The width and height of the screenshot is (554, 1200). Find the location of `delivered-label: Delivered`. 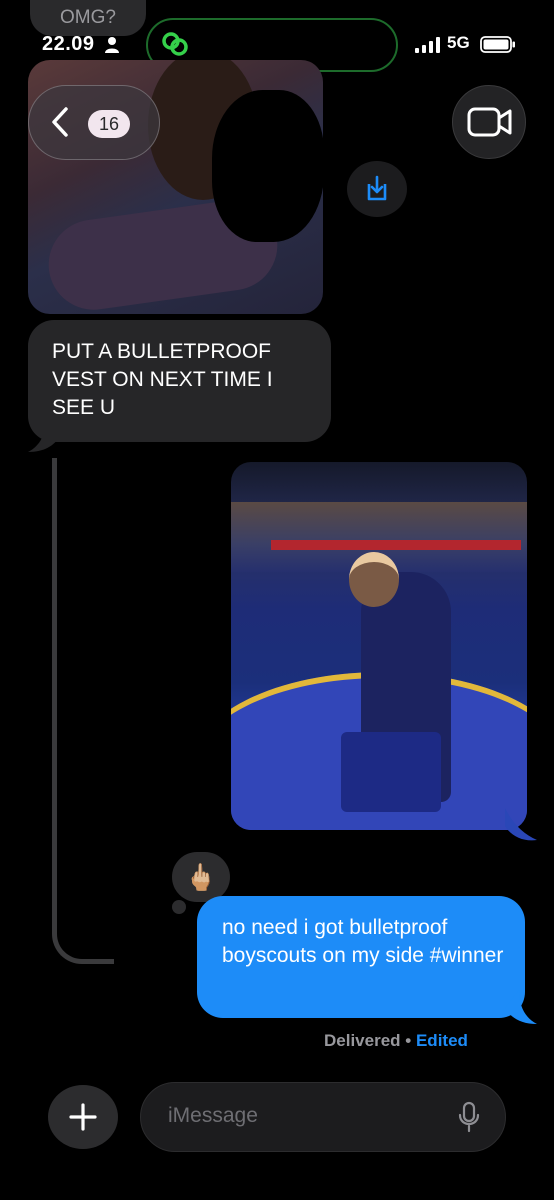

delivered-label: Delivered is located at coordinates (362, 1040).